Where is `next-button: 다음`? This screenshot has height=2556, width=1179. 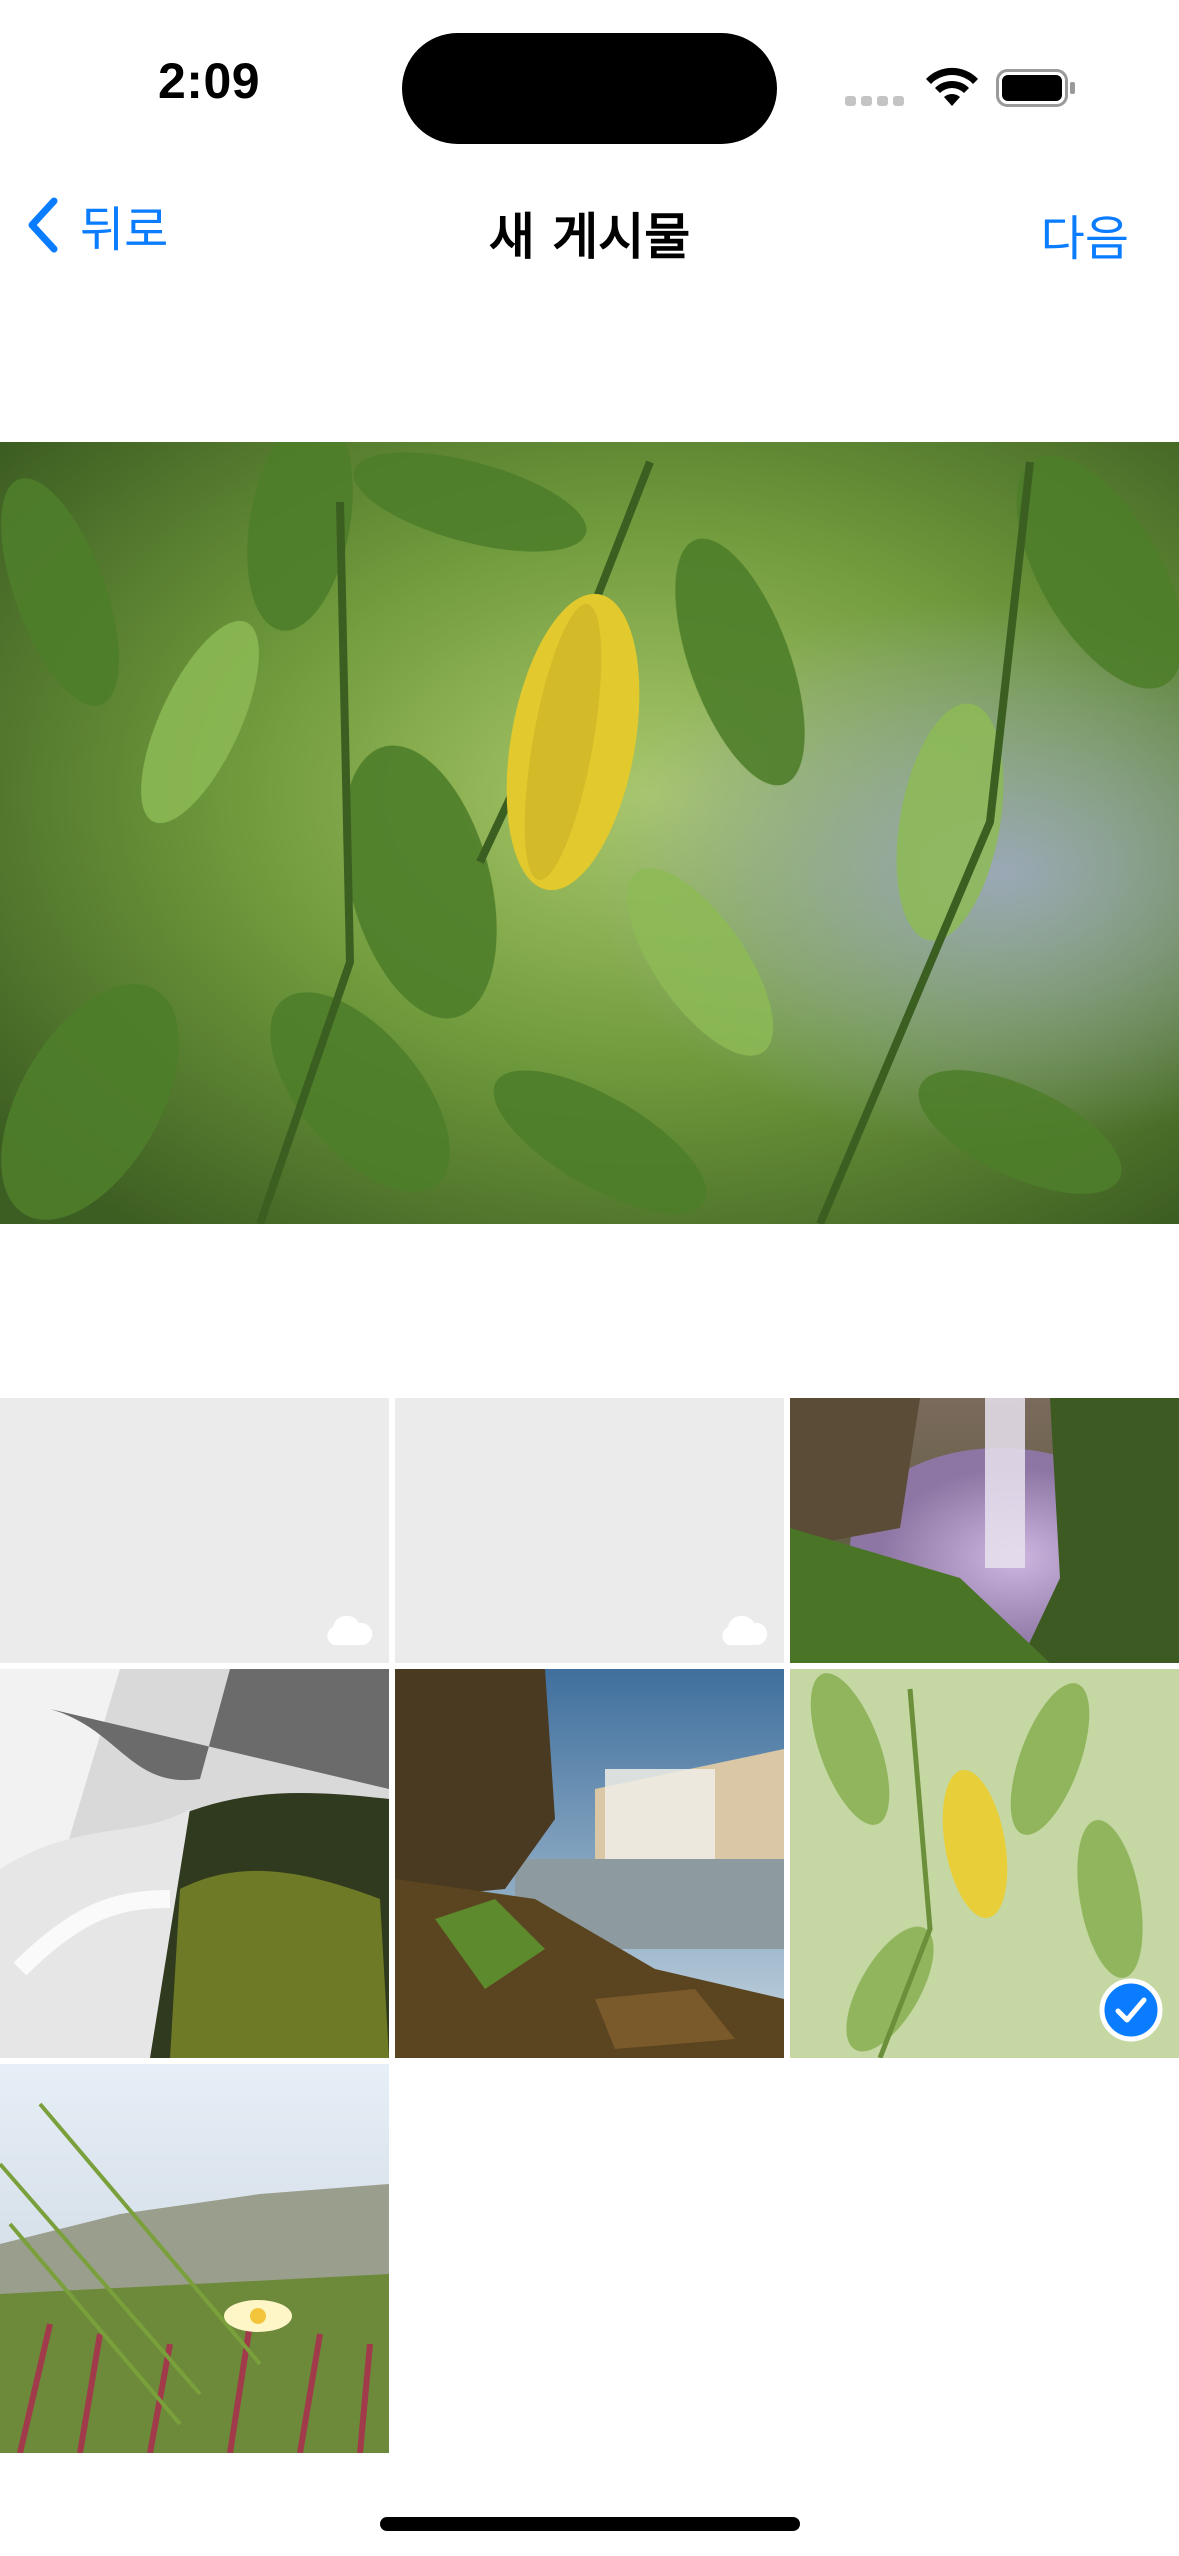 next-button: 다음 is located at coordinates (1085, 234).